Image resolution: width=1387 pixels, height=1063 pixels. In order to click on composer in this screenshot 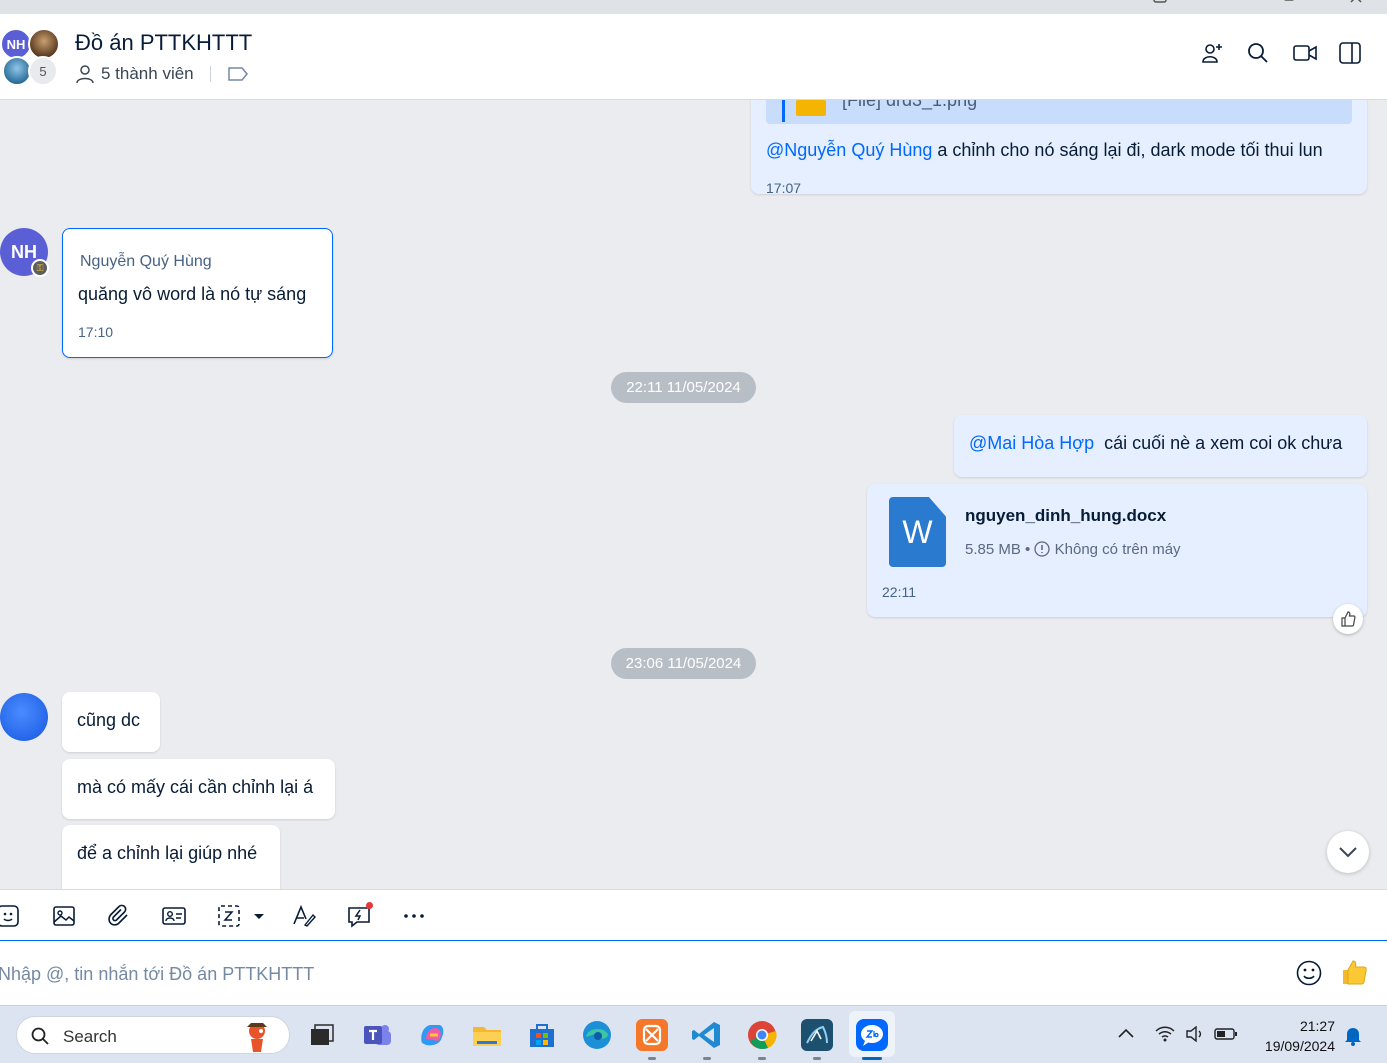, I will do `click(693, 973)`.